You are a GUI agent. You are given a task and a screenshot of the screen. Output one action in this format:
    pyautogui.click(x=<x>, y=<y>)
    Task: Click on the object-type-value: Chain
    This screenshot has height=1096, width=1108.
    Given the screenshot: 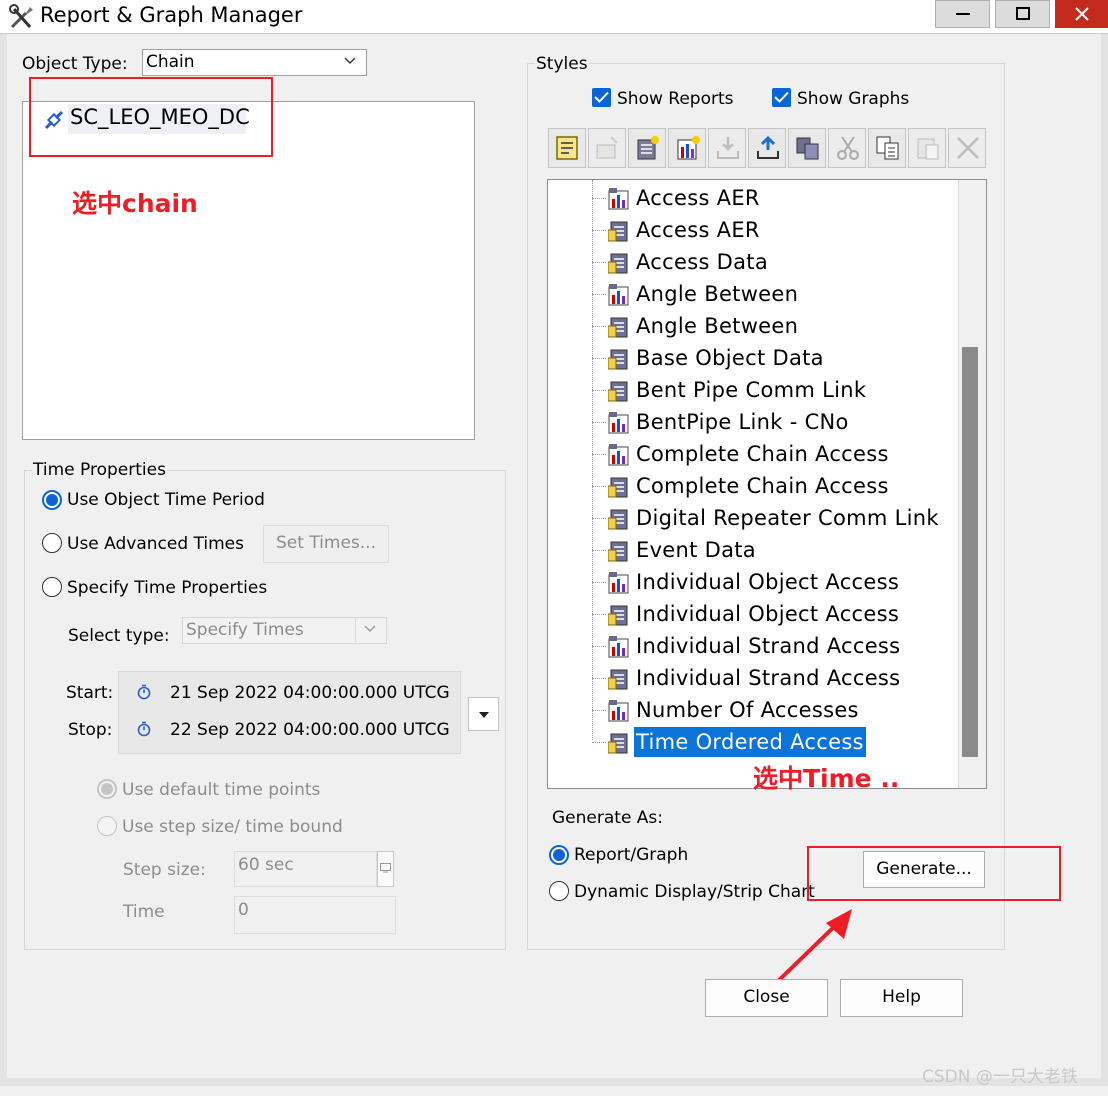 What is the action you would take?
    pyautogui.click(x=170, y=62)
    